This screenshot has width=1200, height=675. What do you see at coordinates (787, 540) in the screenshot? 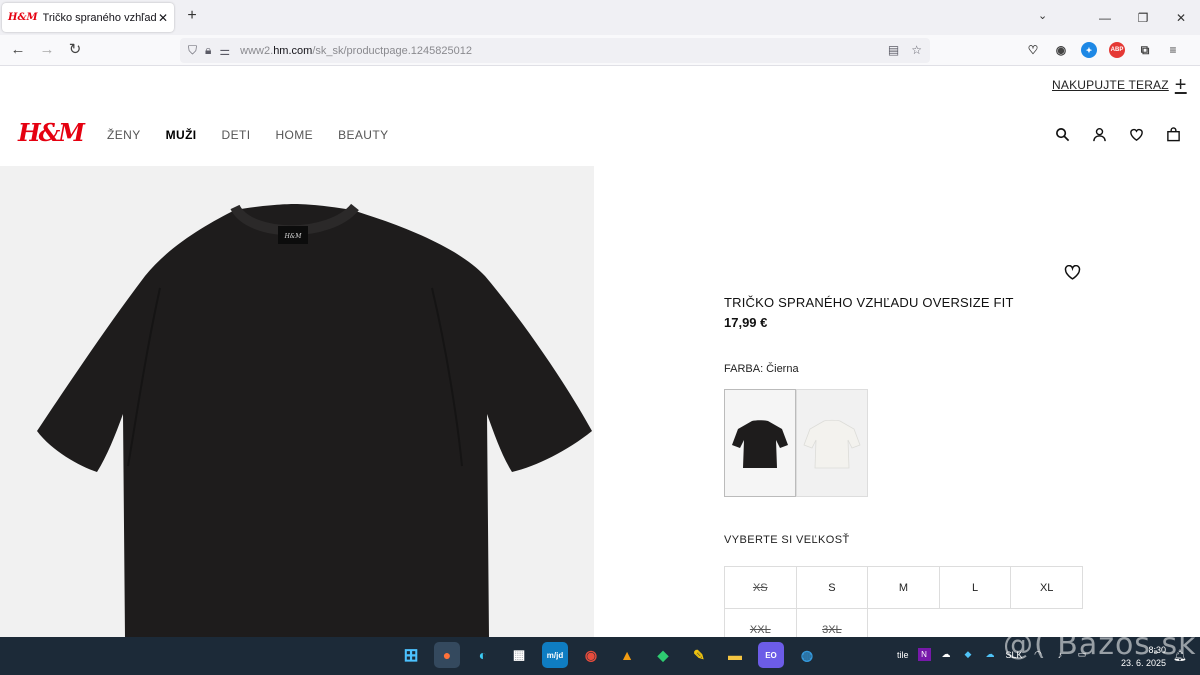
I see `size-label: VYBERTE SI VEĽKOSŤ` at bounding box center [787, 540].